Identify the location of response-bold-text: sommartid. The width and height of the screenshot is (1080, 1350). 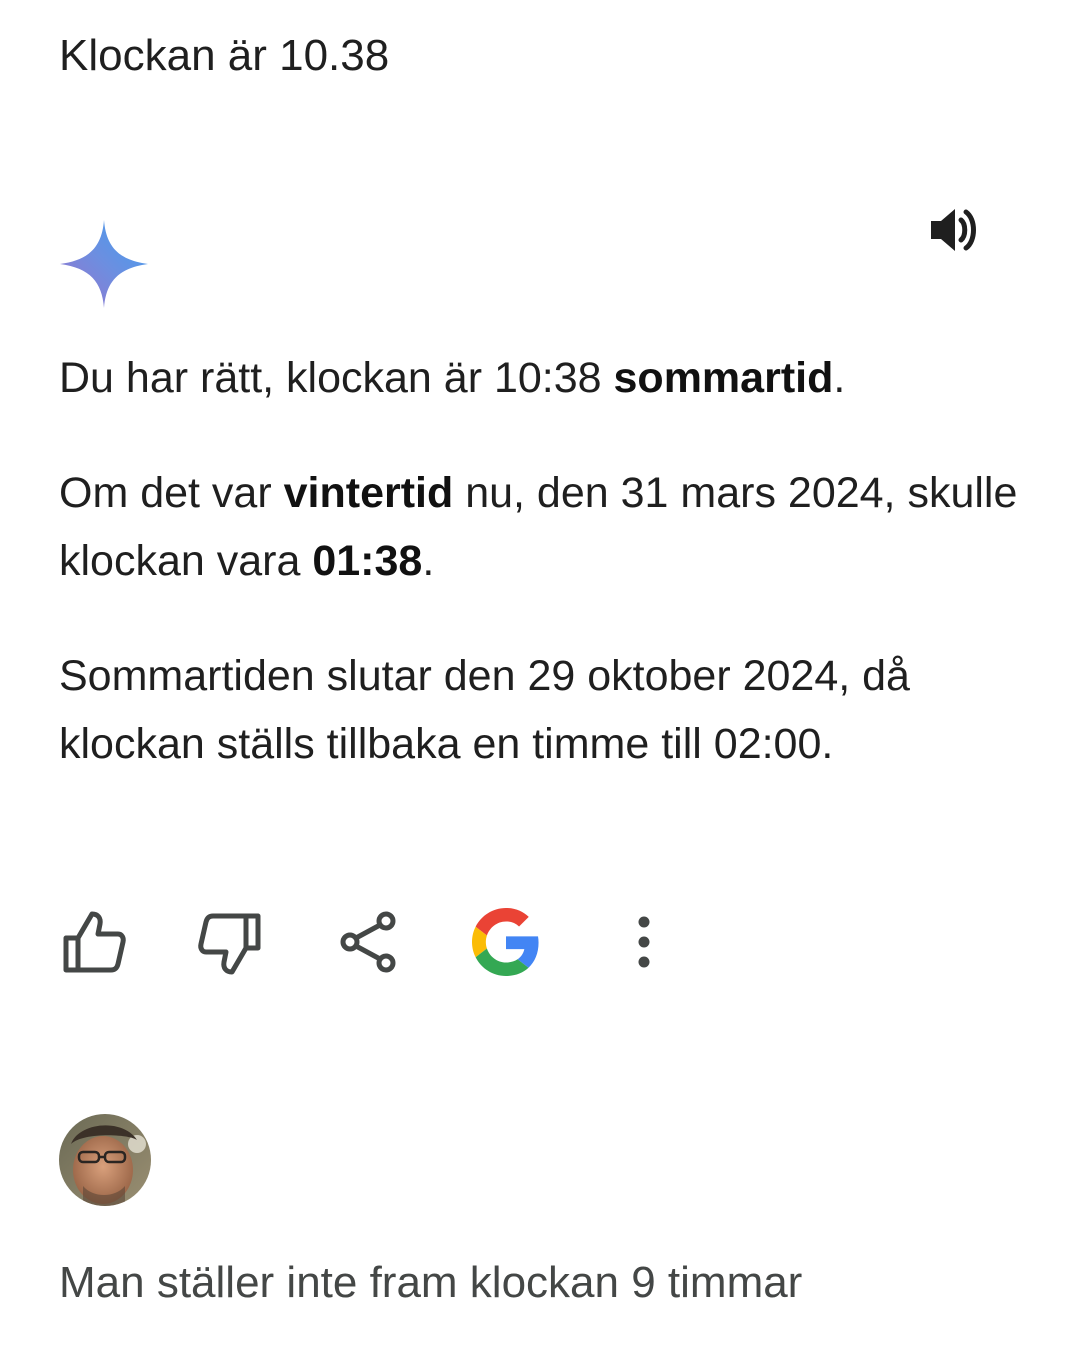
(723, 378).